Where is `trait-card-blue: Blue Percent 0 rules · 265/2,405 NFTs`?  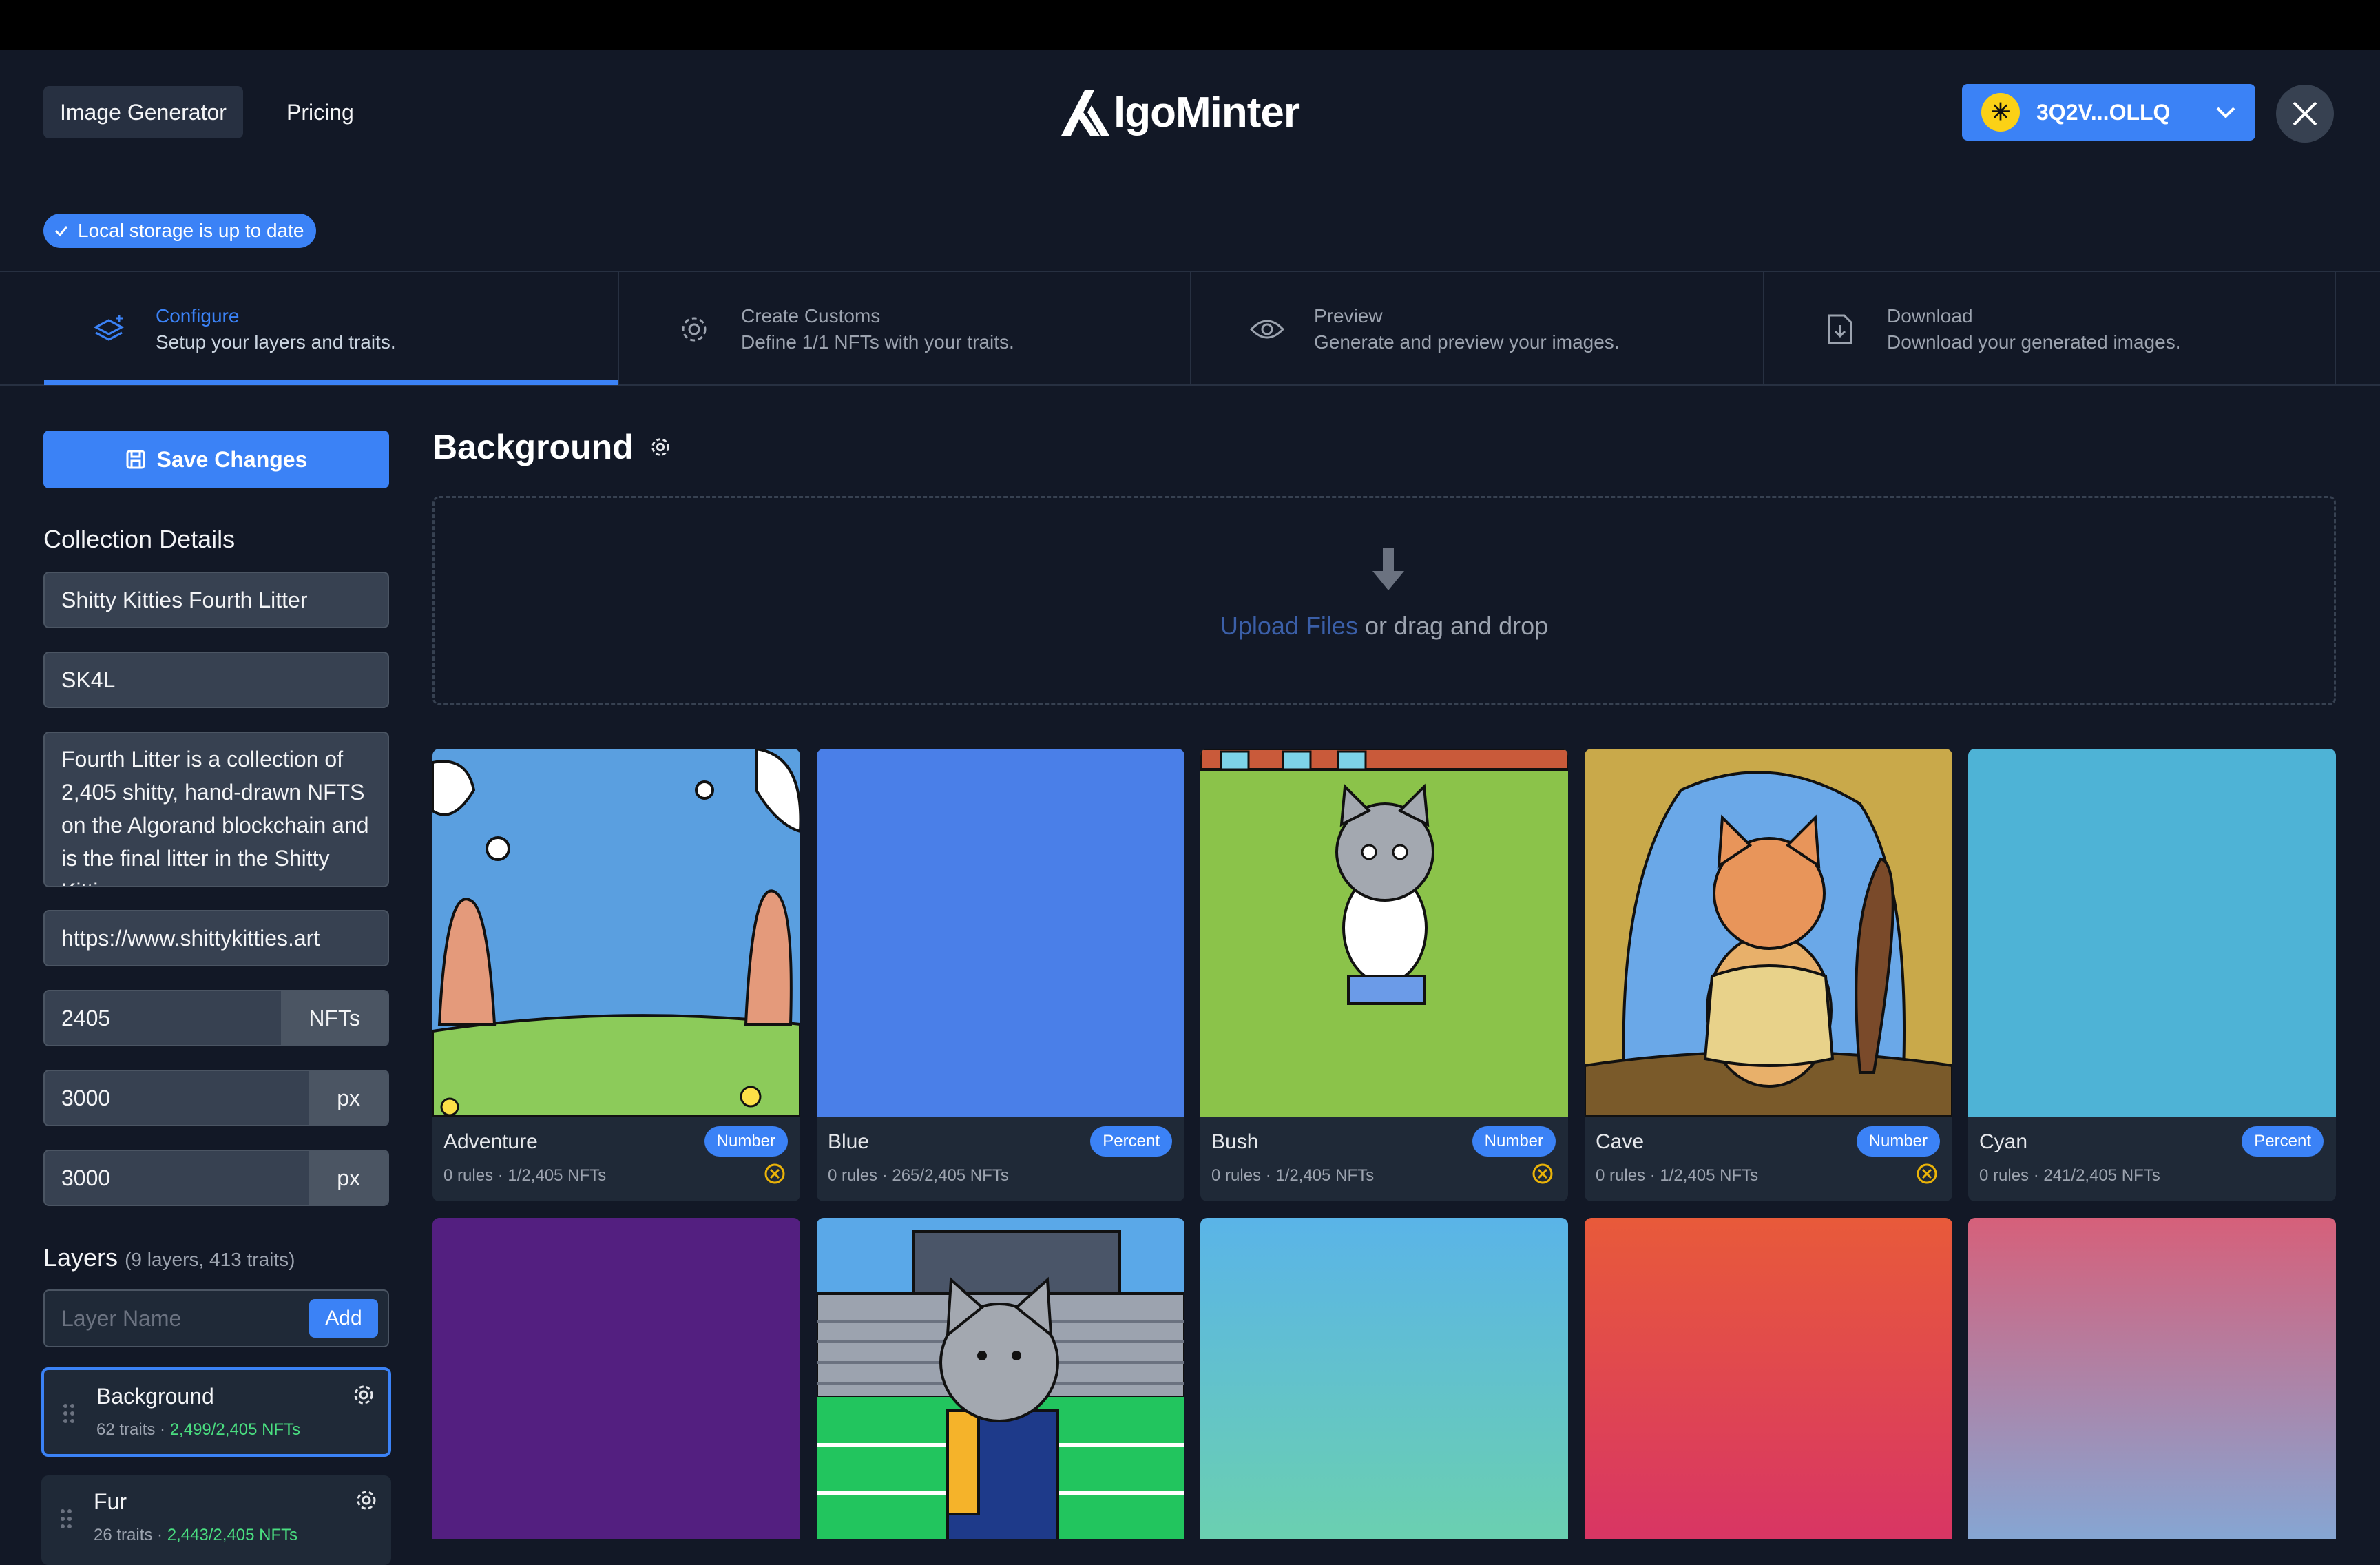 trait-card-blue: Blue Percent 0 rules · 265/2,405 NFTs is located at coordinates (1000, 975).